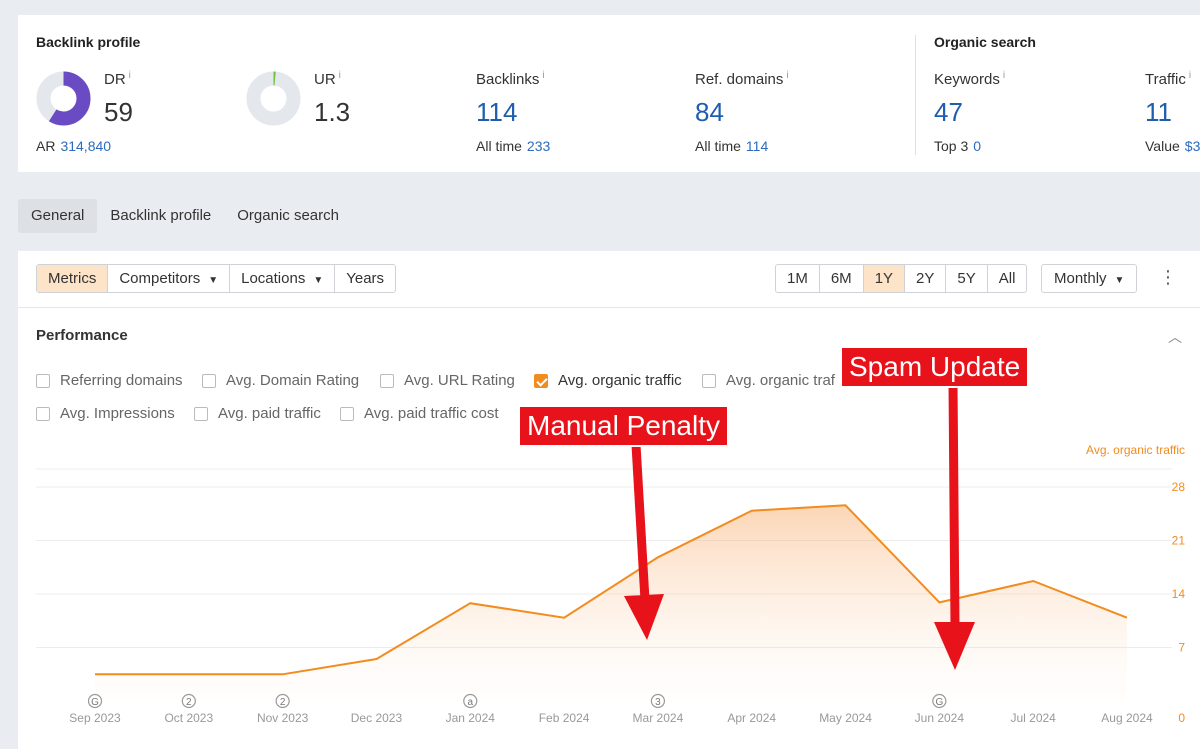 This screenshot has width=1200, height=749. I want to click on x-tick-label: Feb 2024, so click(564, 718).